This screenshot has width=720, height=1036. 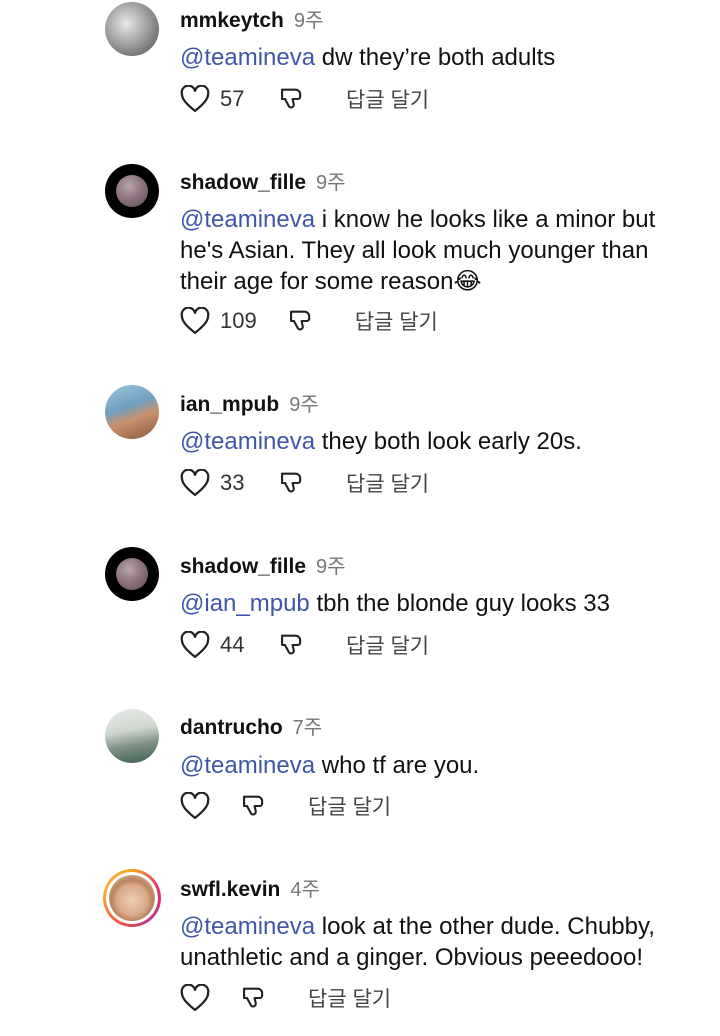 I want to click on username: mmkeytch, so click(x=232, y=20).